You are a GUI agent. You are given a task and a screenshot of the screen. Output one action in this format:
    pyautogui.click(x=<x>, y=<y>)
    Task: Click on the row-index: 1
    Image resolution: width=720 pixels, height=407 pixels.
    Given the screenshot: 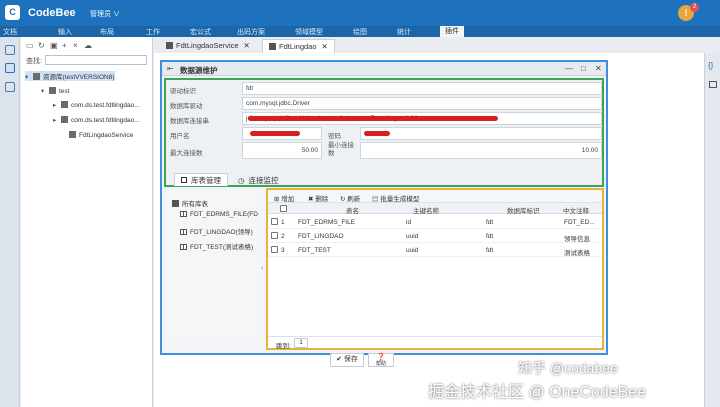 What is the action you would take?
    pyautogui.click(x=283, y=222)
    